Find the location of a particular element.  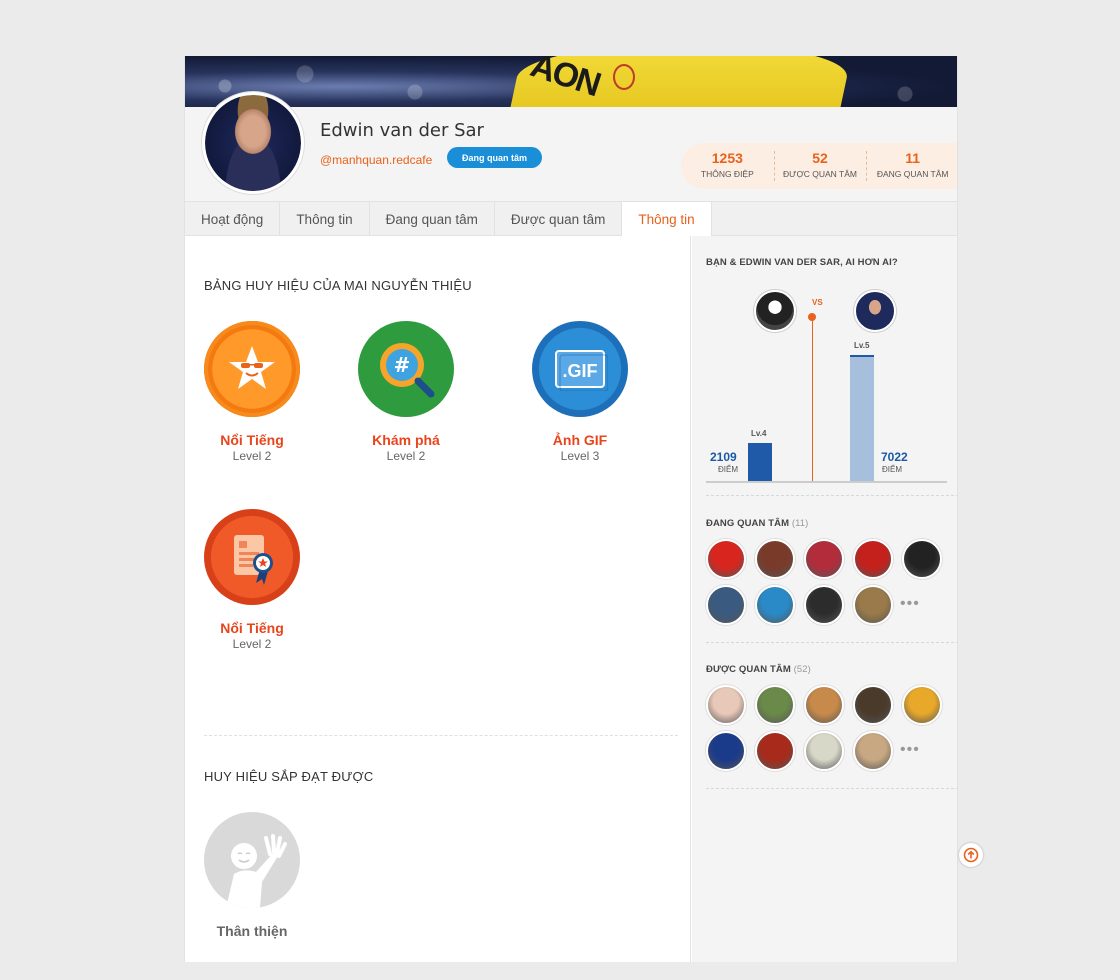

tab-following: Đang quan tâm is located at coordinates (432, 219).